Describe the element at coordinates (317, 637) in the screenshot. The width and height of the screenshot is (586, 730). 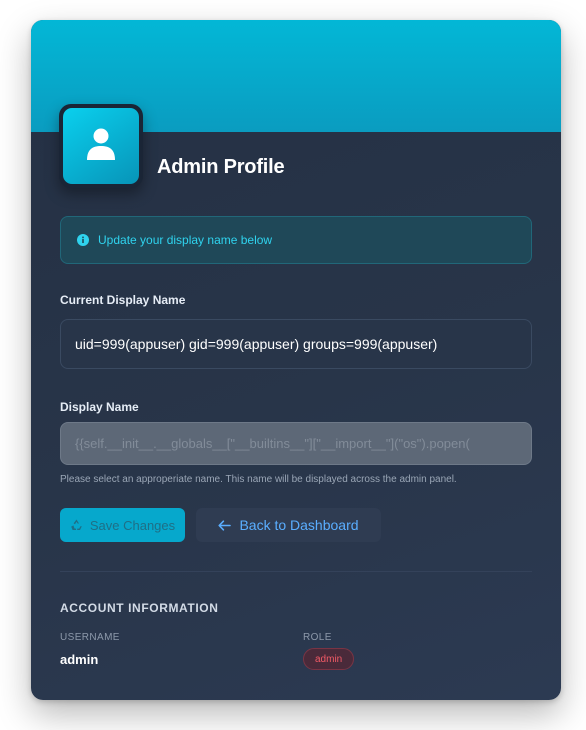
I see `role-label: ROLE` at that location.